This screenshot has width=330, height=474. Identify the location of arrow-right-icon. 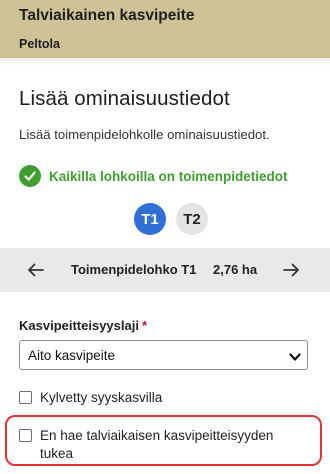
(291, 270).